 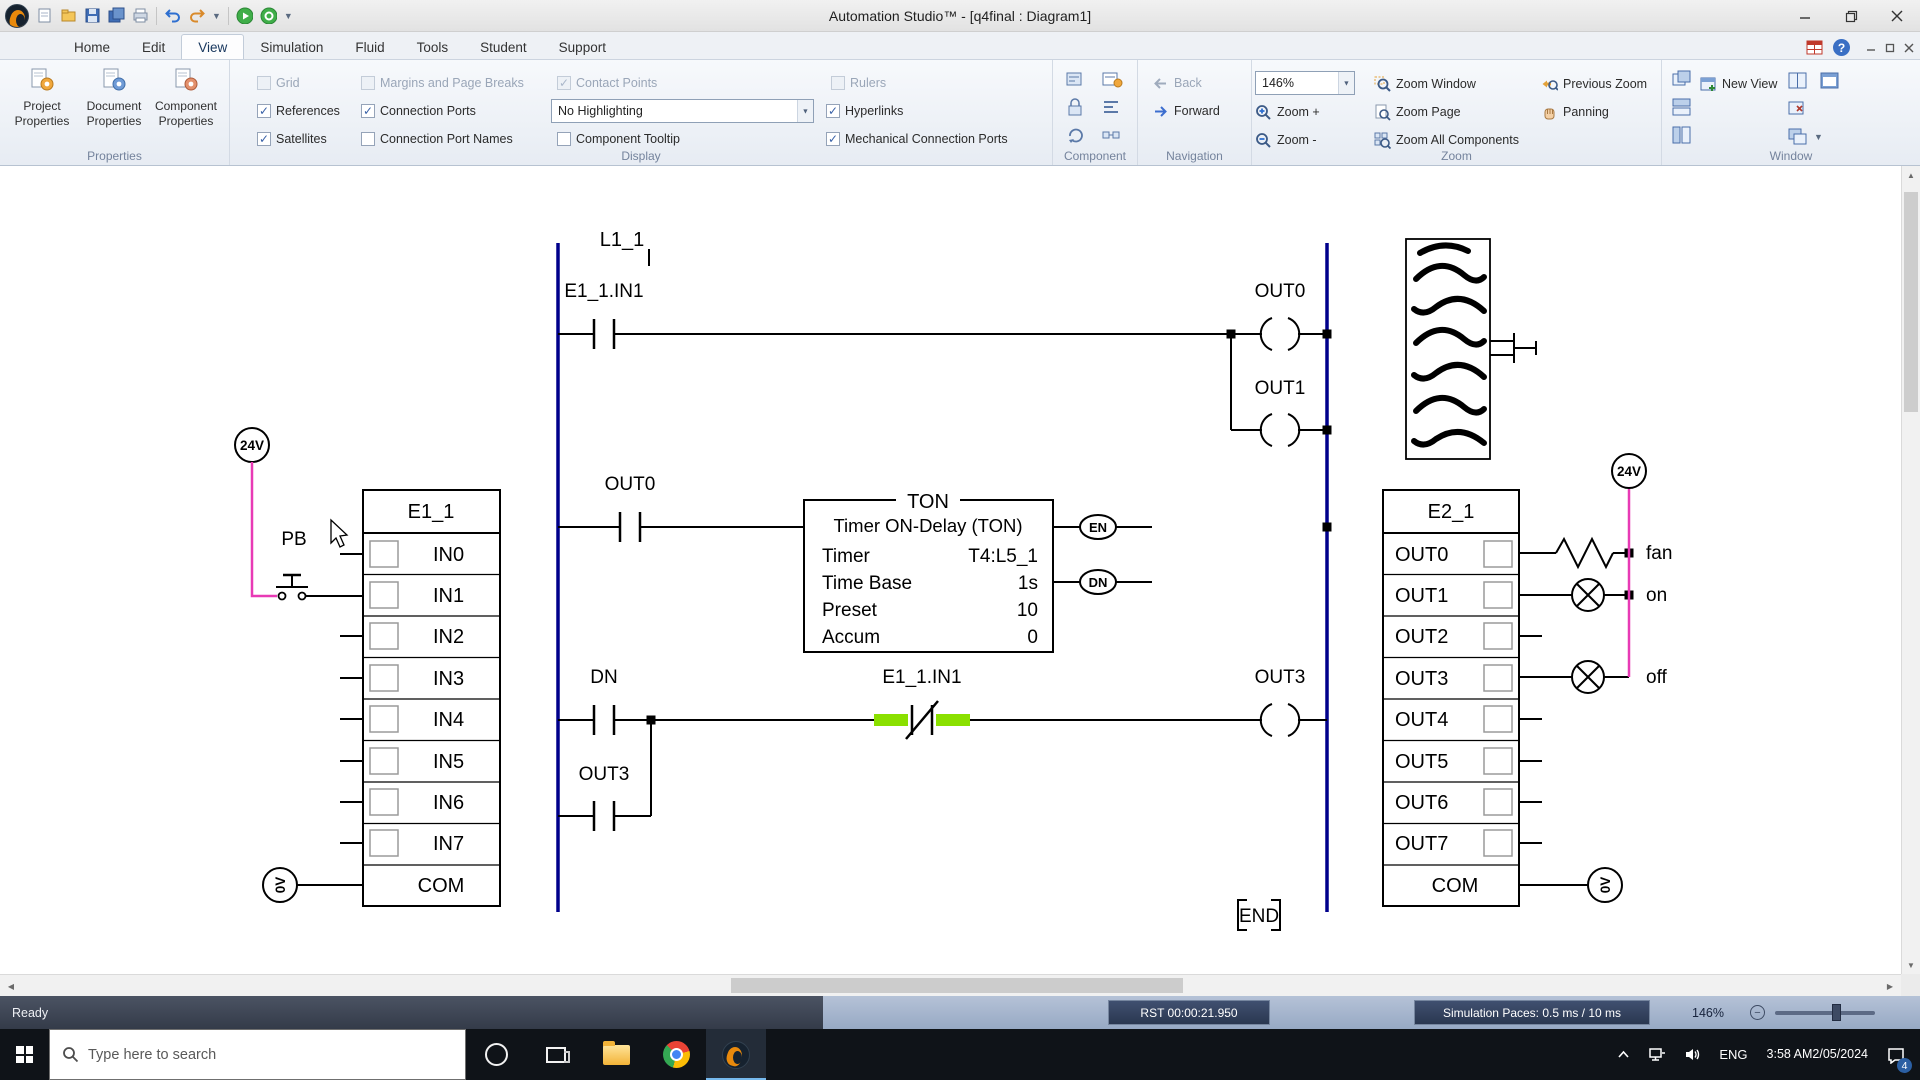 I want to click on switch-windows-dropdown-icon: ▼, so click(x=1818, y=137).